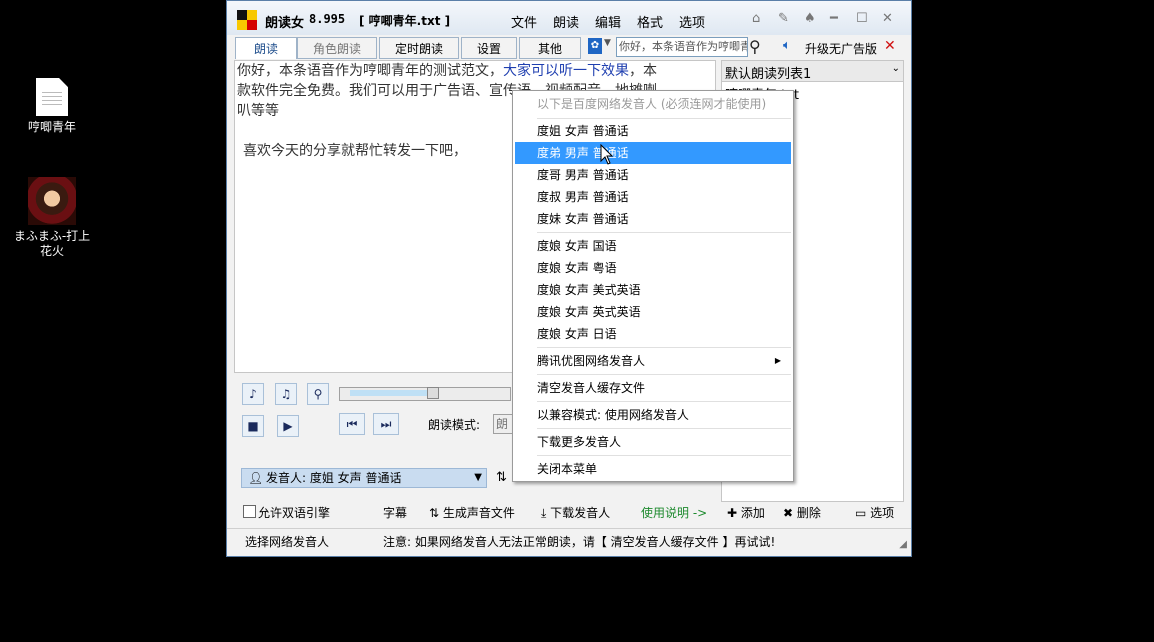  Describe the element at coordinates (903, 544) in the screenshot. I see `resize-grip-icon: ◢` at that location.